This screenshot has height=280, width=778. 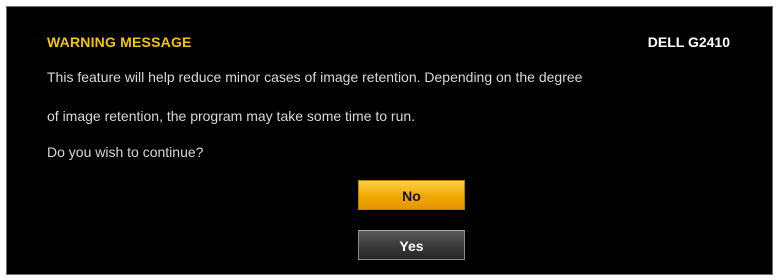 I want to click on yes-button: Yes, so click(x=411, y=245).